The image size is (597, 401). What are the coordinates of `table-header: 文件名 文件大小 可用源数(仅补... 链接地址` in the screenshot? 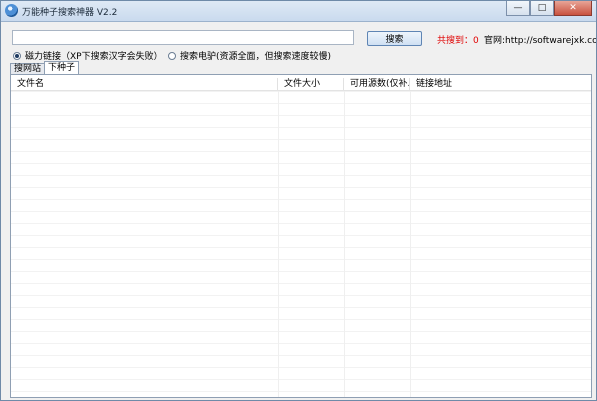 It's located at (301, 84).